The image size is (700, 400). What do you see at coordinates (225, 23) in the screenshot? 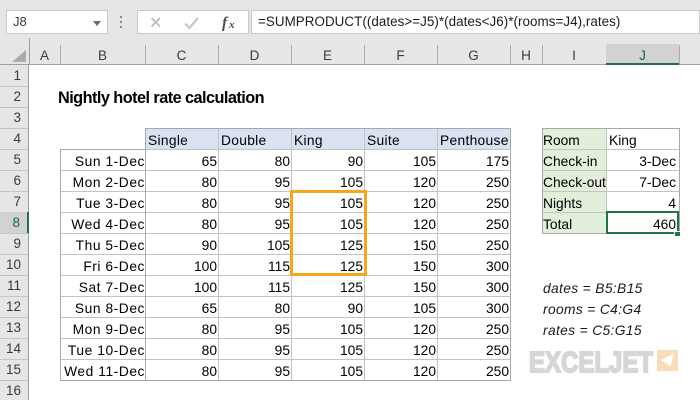
I see `svg-text: f` at bounding box center [225, 23].